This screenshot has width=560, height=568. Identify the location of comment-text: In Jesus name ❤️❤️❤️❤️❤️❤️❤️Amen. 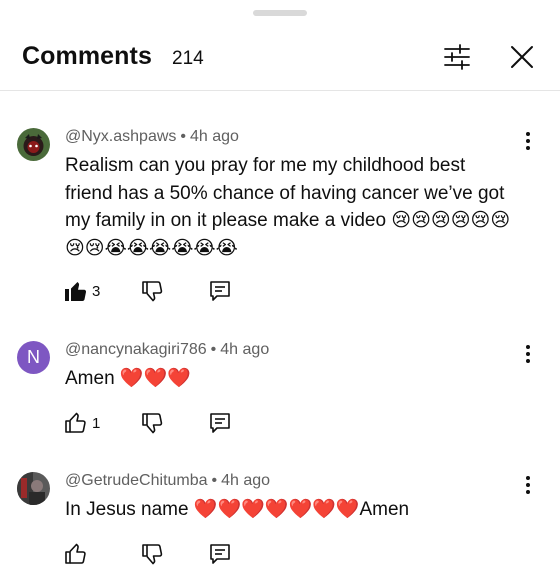
(237, 509).